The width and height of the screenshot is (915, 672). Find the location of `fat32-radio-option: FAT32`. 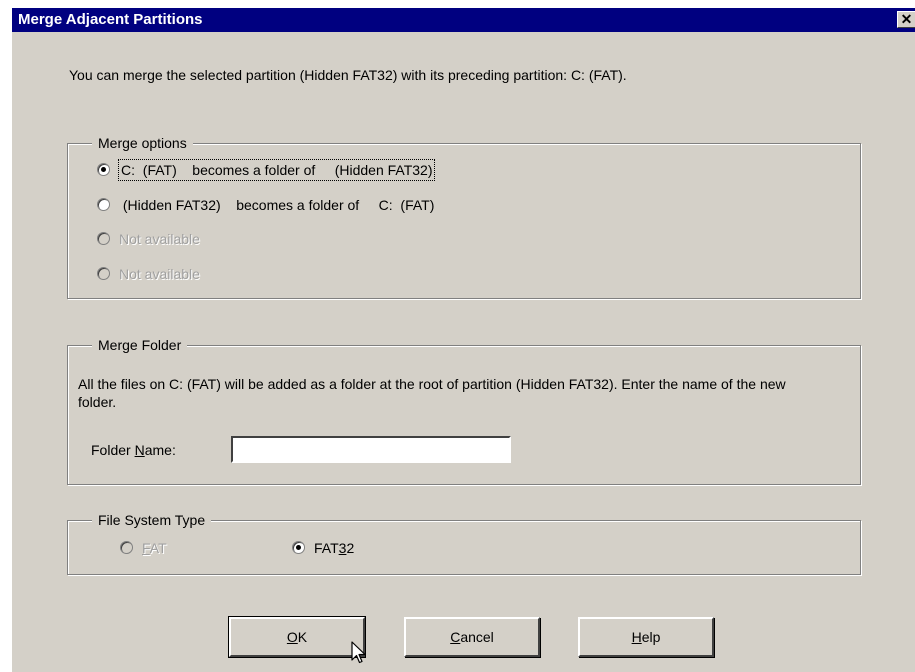

fat32-radio-option: FAT32 is located at coordinates (352, 548).